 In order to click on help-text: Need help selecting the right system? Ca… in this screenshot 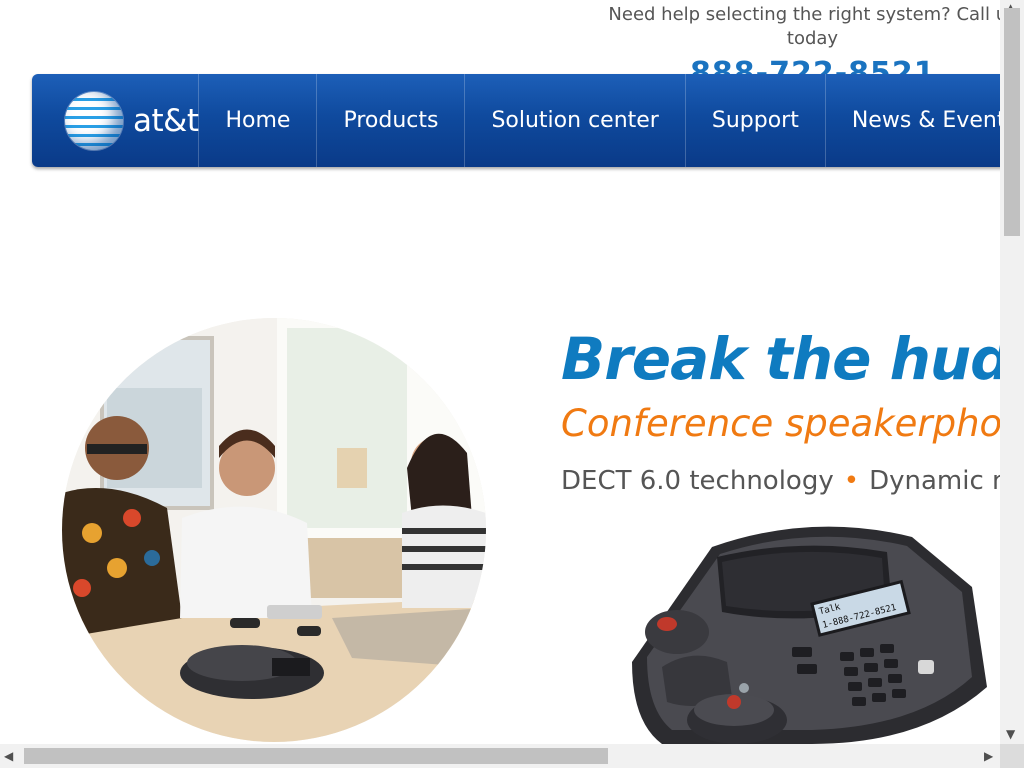, I will do `click(804, 26)`.